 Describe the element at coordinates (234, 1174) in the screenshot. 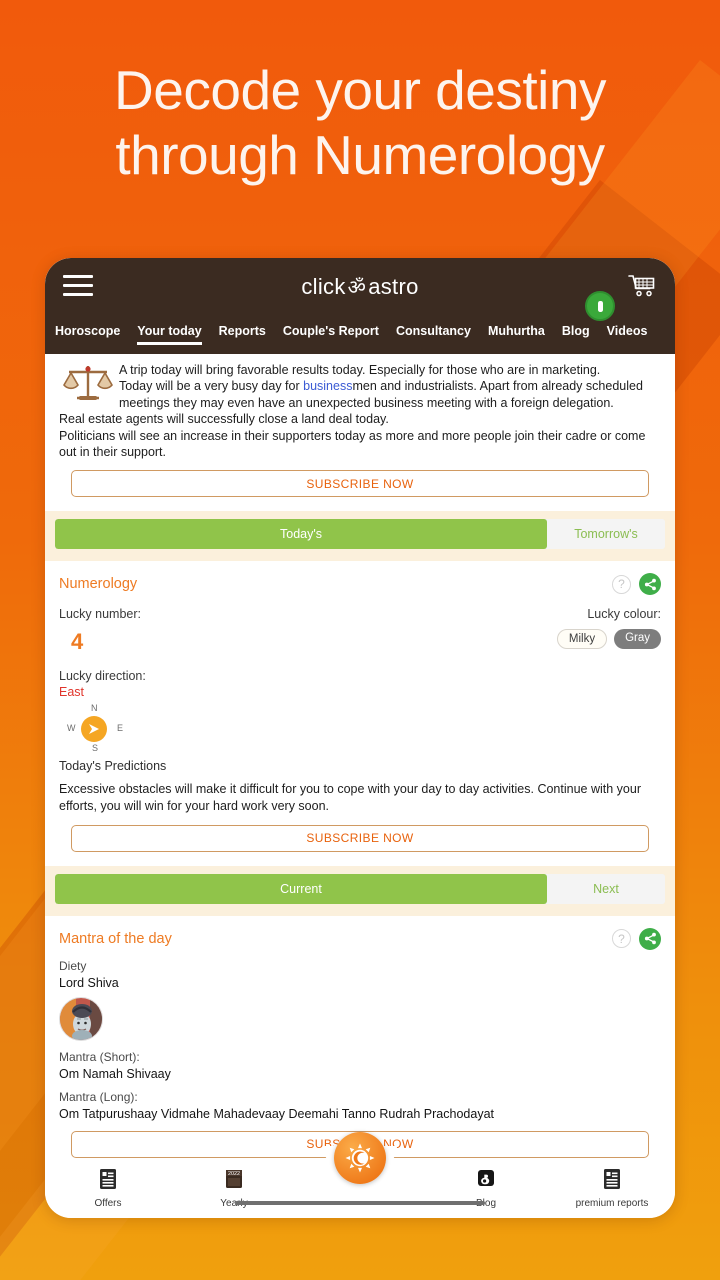

I see `svg-text: 2022` at that location.